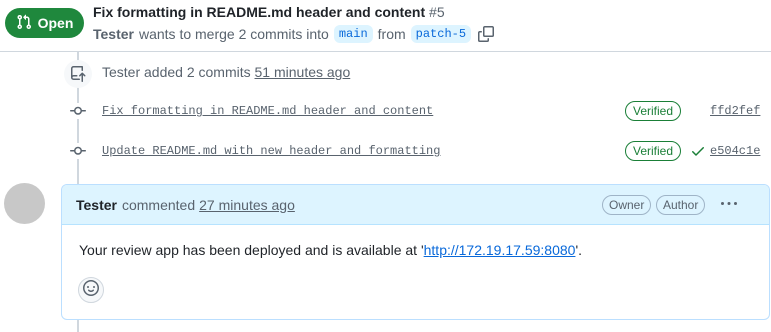 The image size is (771, 332). I want to click on comment-time-link: 27 minutes ago, so click(247, 205).